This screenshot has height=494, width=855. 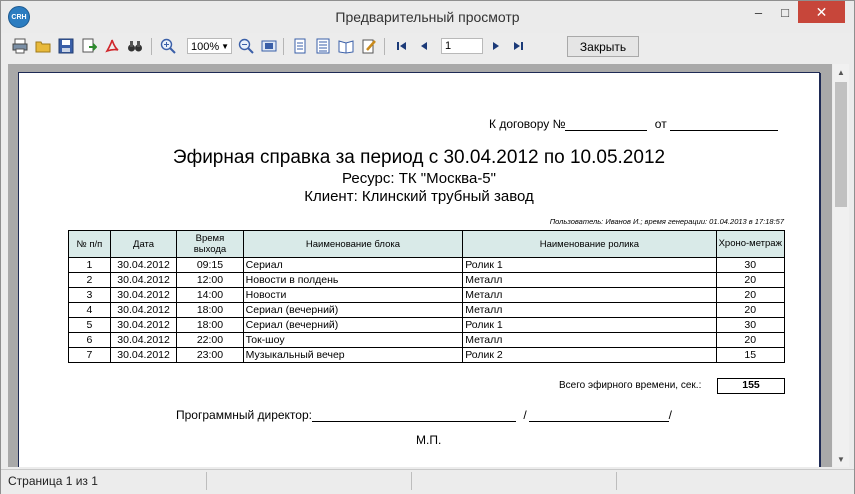 What do you see at coordinates (419, 178) in the screenshot?
I see `report-resource: Ресурс: ТК "Москва-5"` at bounding box center [419, 178].